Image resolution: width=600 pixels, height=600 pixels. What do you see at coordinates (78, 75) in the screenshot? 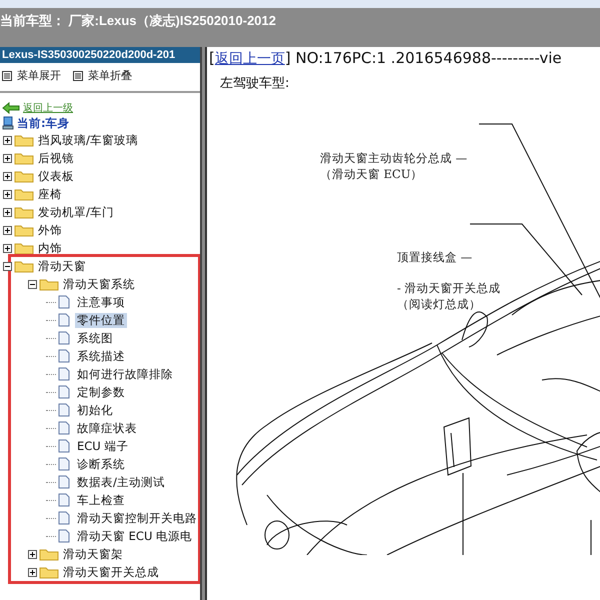
I see `list-icon` at bounding box center [78, 75].